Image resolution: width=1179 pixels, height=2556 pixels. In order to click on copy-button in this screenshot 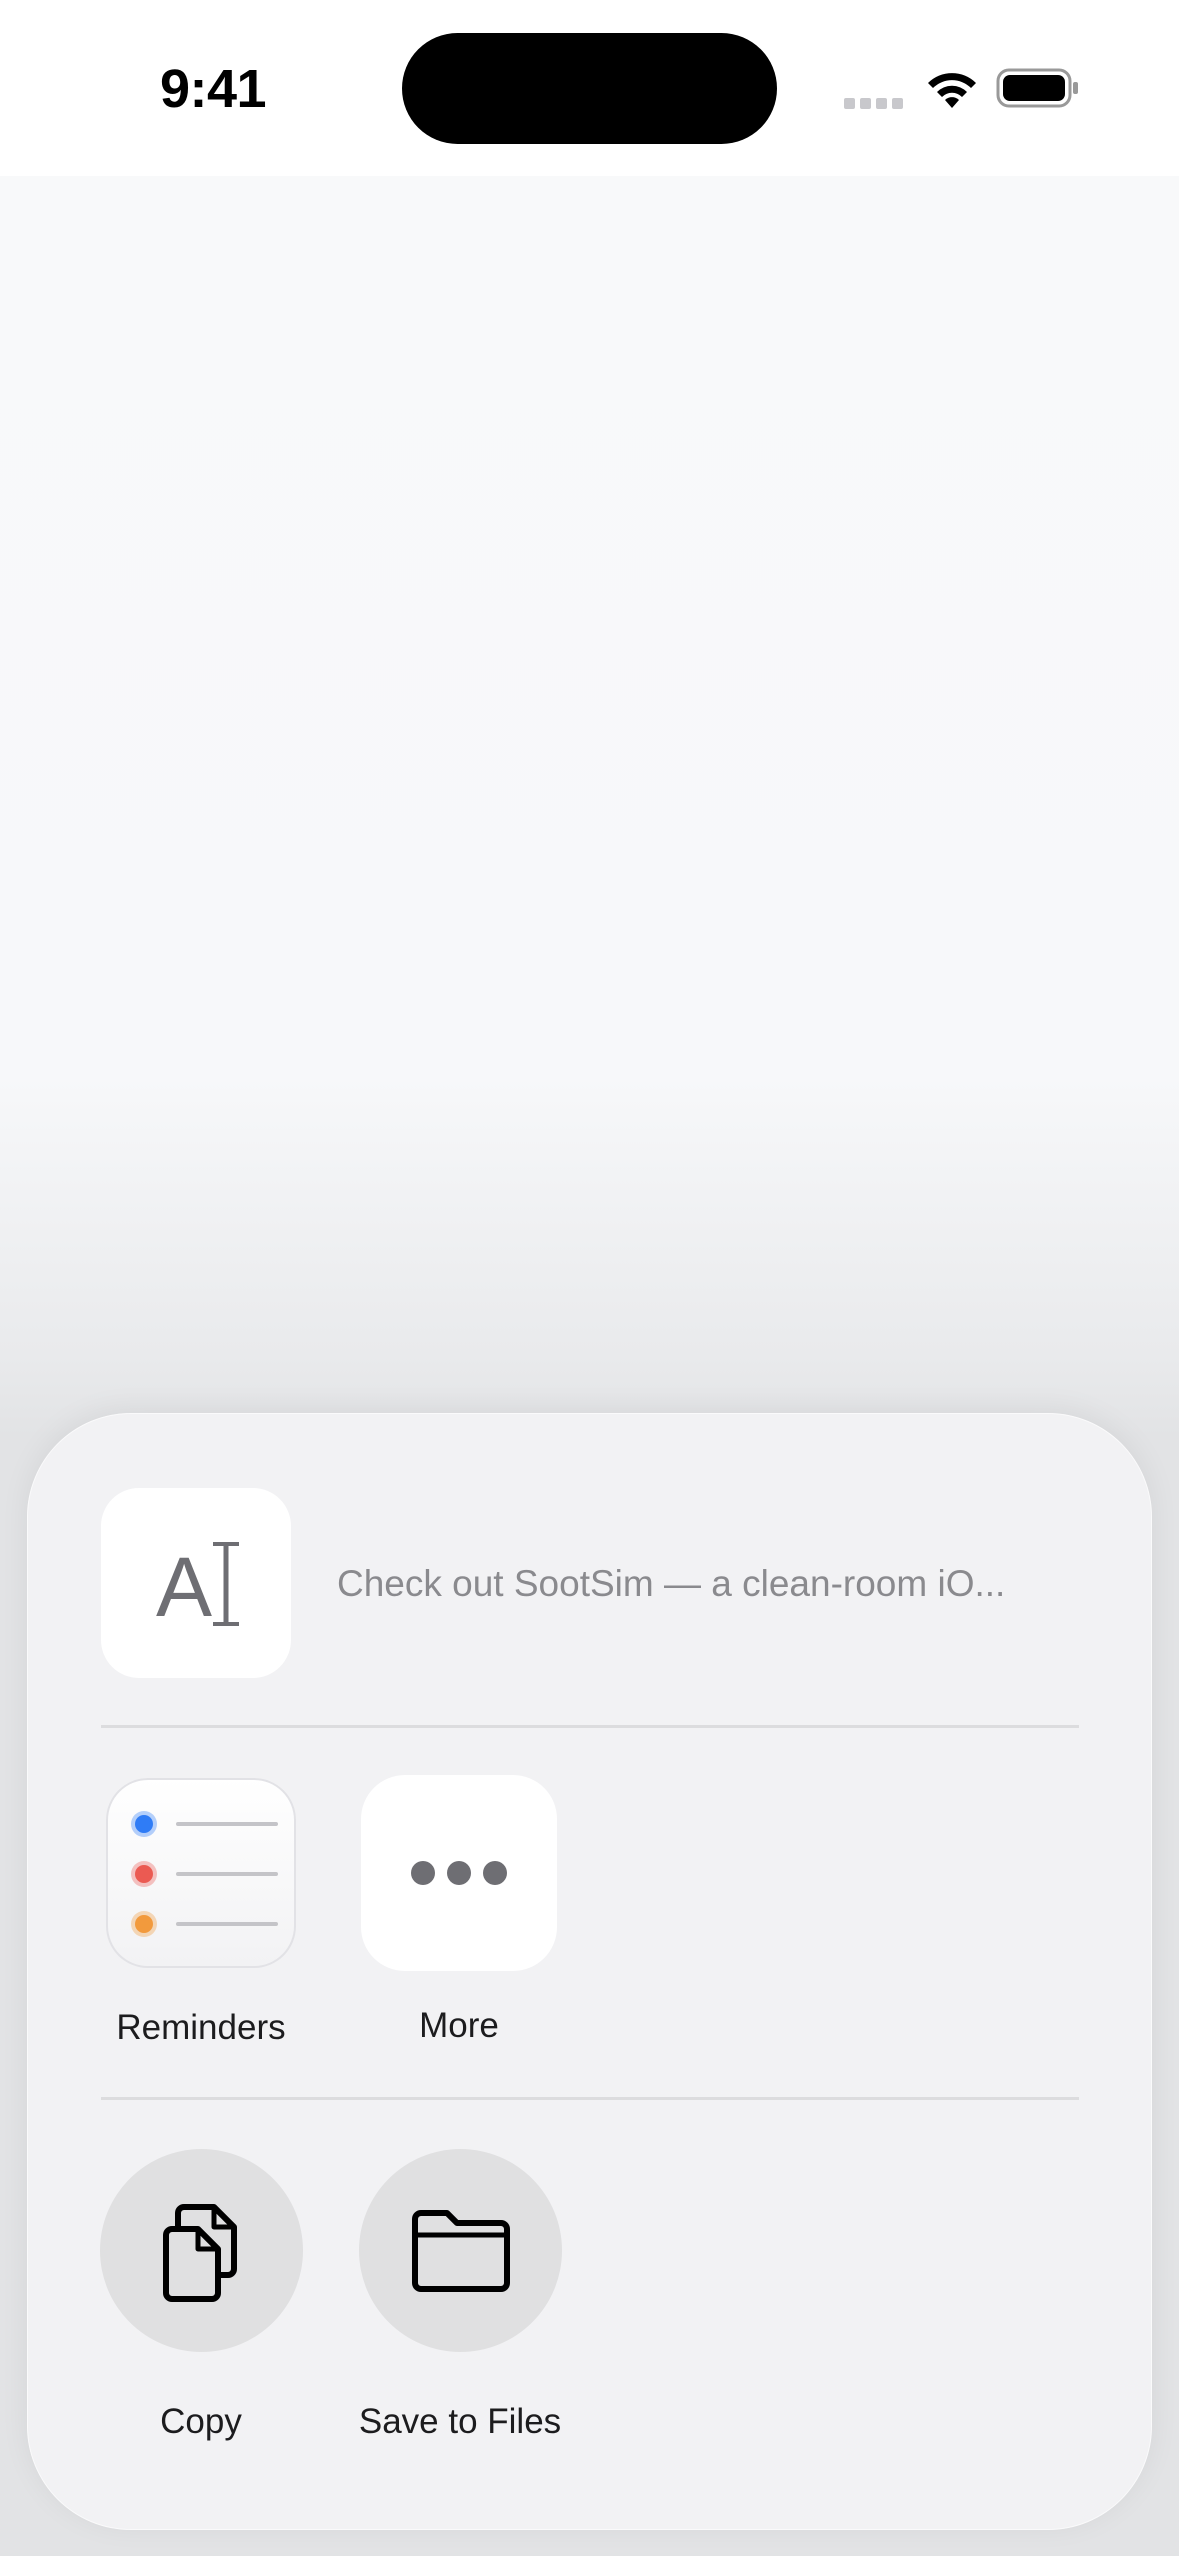, I will do `click(201, 2250)`.